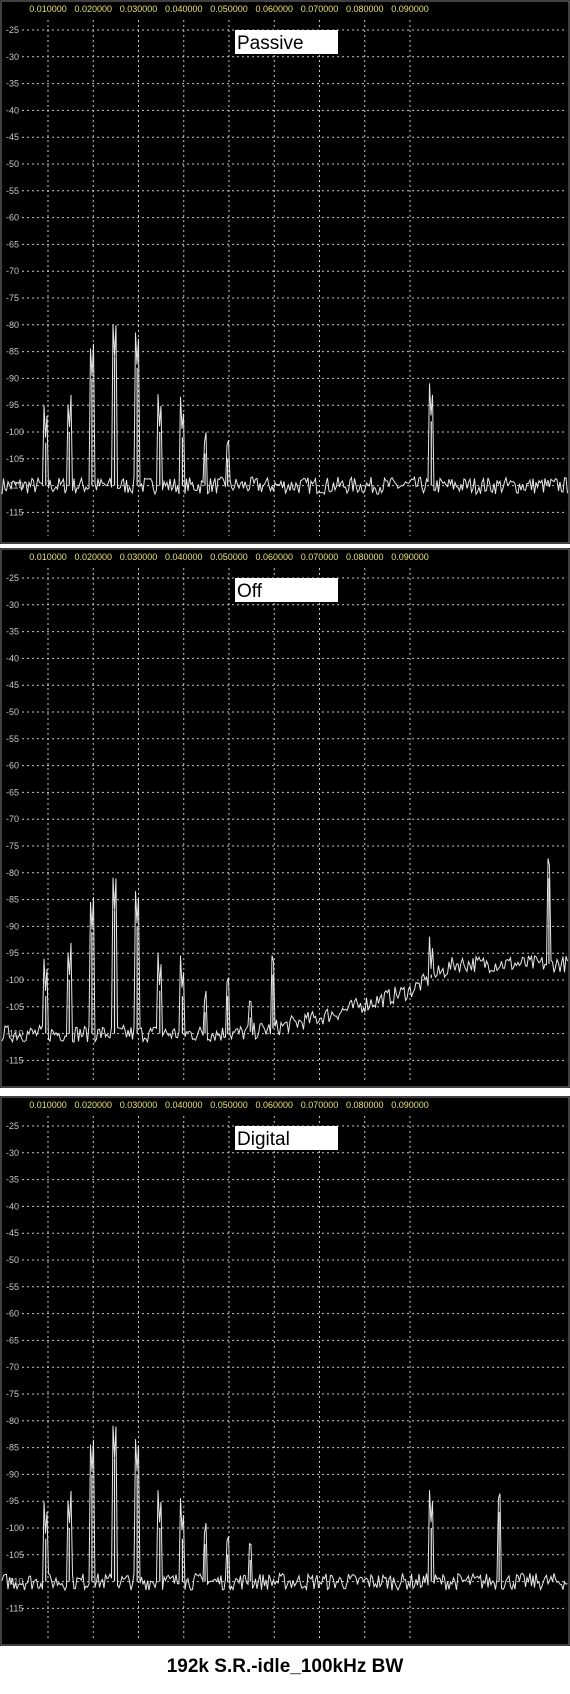 This screenshot has height=1694, width=570. I want to click on panel-title: Digital, so click(263, 1139).